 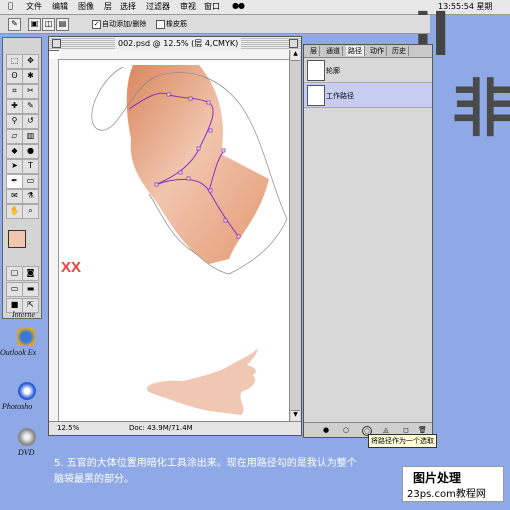 I want to click on document-title: 002.psd @ 12.5% (层 4,CMYK), so click(x=178, y=43).